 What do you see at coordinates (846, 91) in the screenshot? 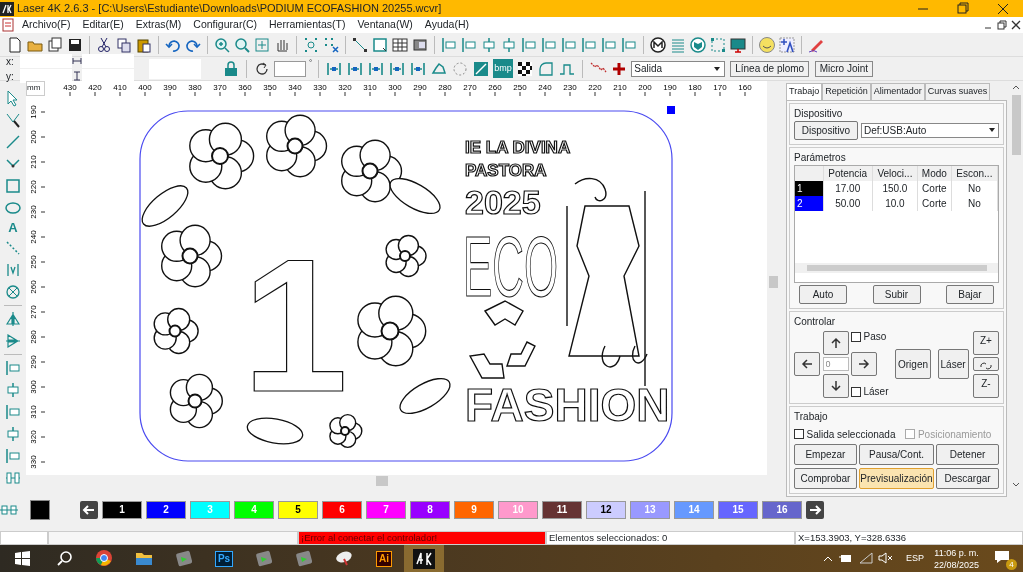
I see `panel-tab: Repetición` at bounding box center [846, 91].